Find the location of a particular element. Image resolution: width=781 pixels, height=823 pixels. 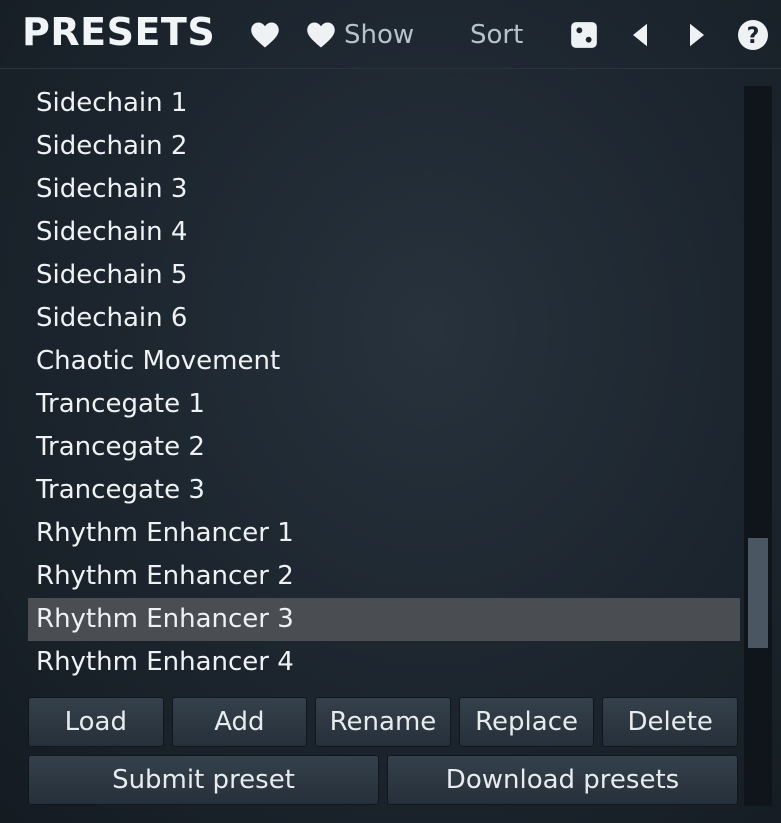

download-presets-button: Download presets is located at coordinates (562, 780).